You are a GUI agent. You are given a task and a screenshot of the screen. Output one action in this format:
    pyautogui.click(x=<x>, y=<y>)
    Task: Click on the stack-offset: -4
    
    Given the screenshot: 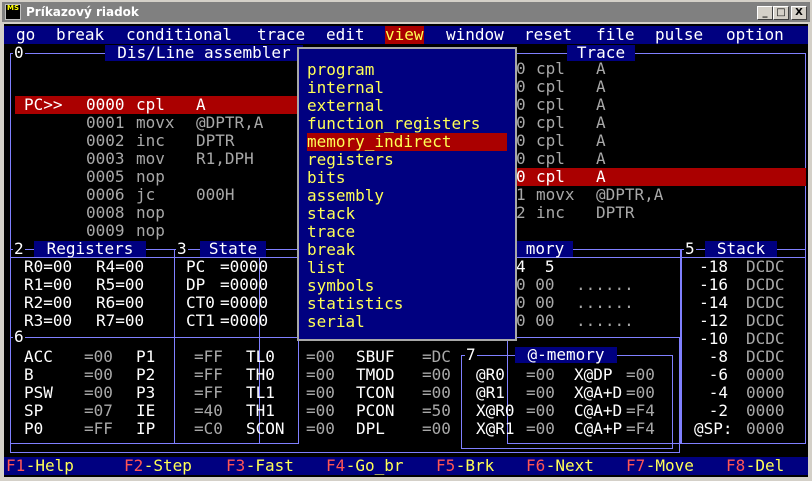 What is the action you would take?
    pyautogui.click(x=718, y=392)
    